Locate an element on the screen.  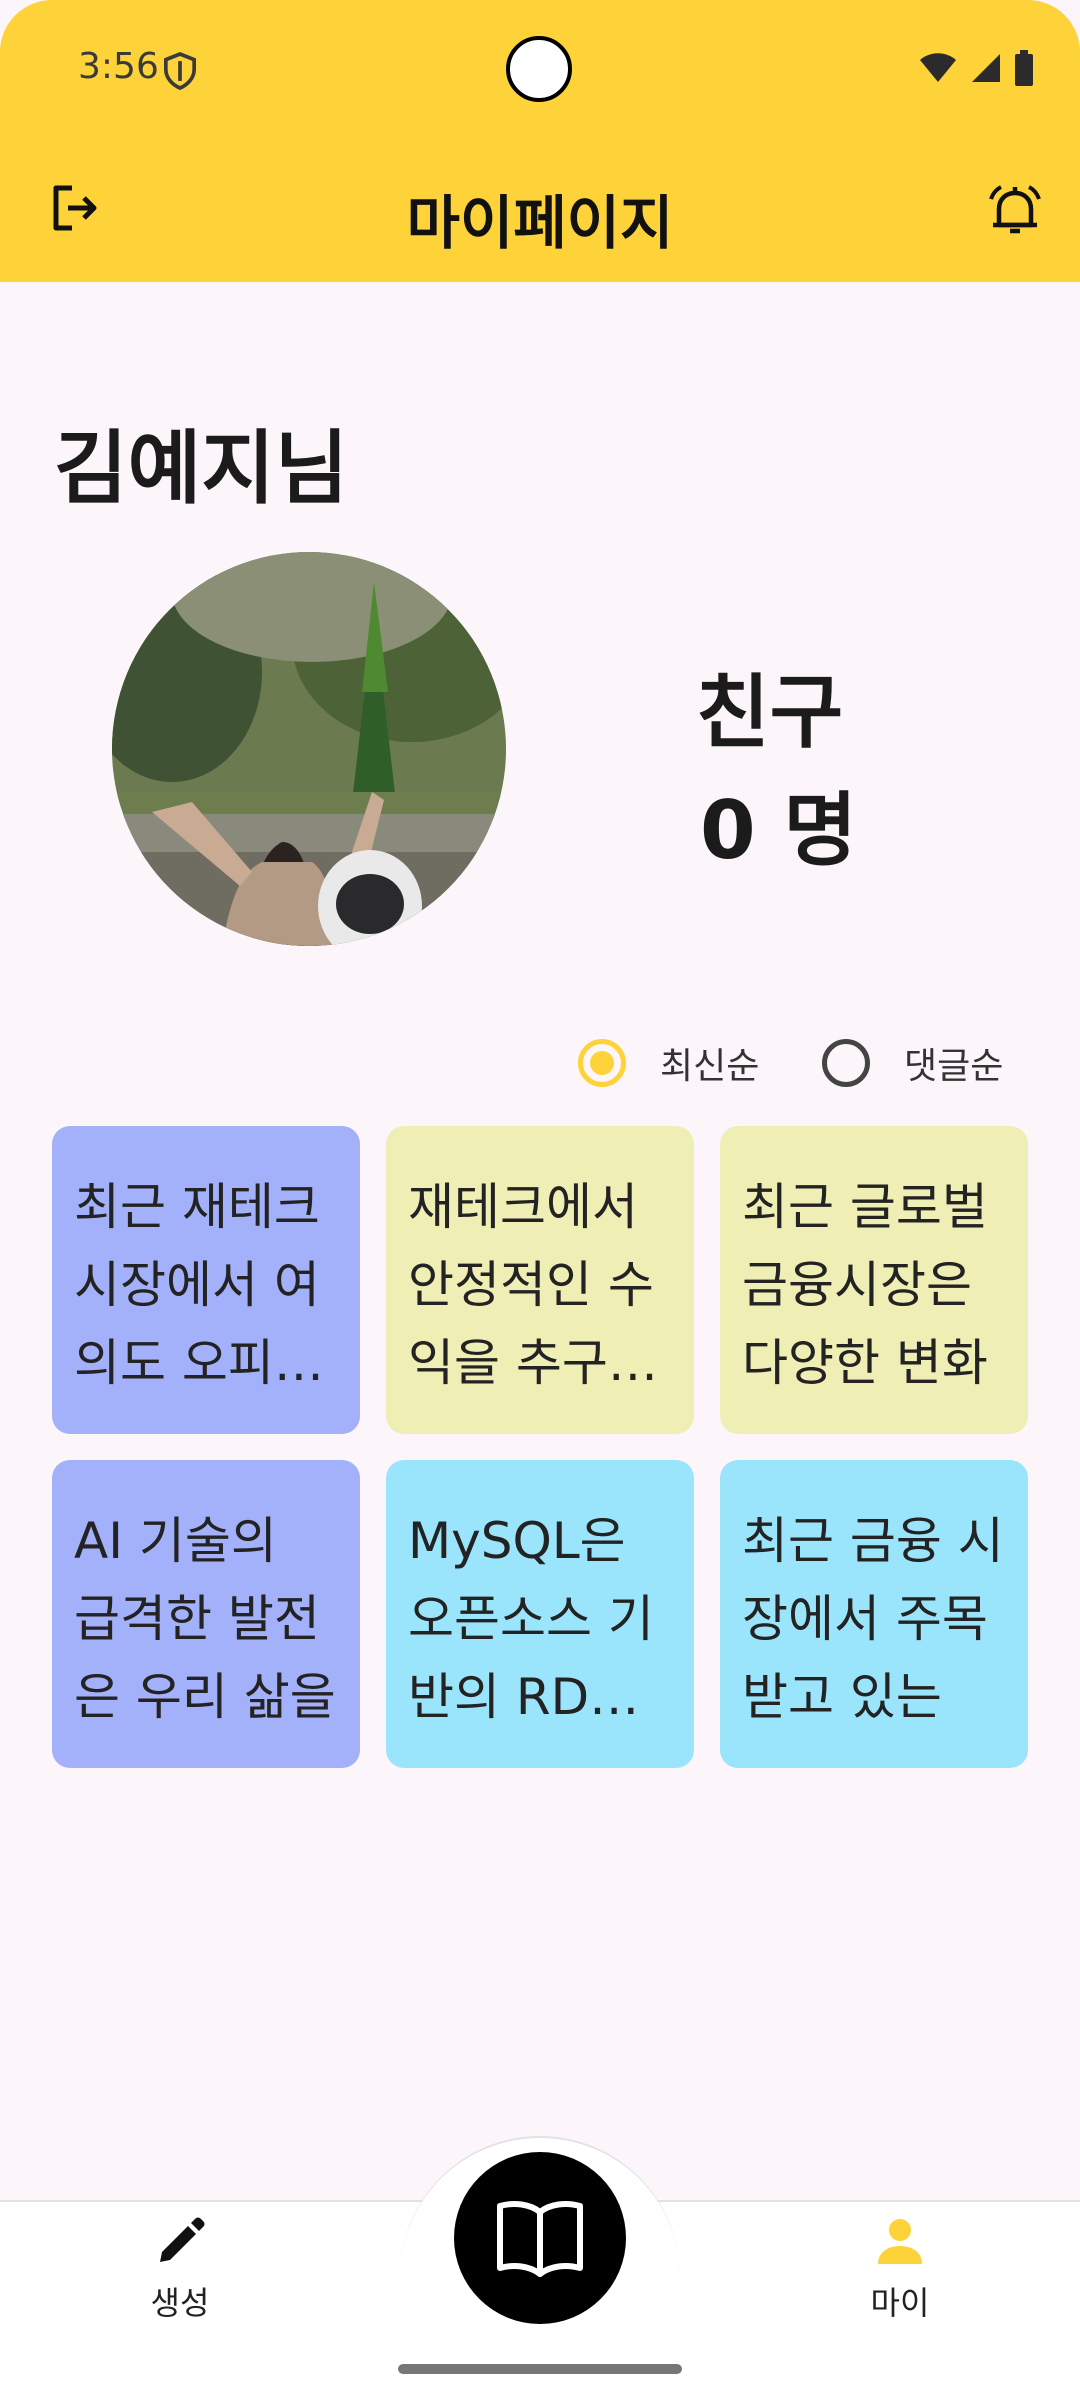
post-card: AI 기술의 급격한 발전은 우리 삶을 is located at coordinates (206, 1614).